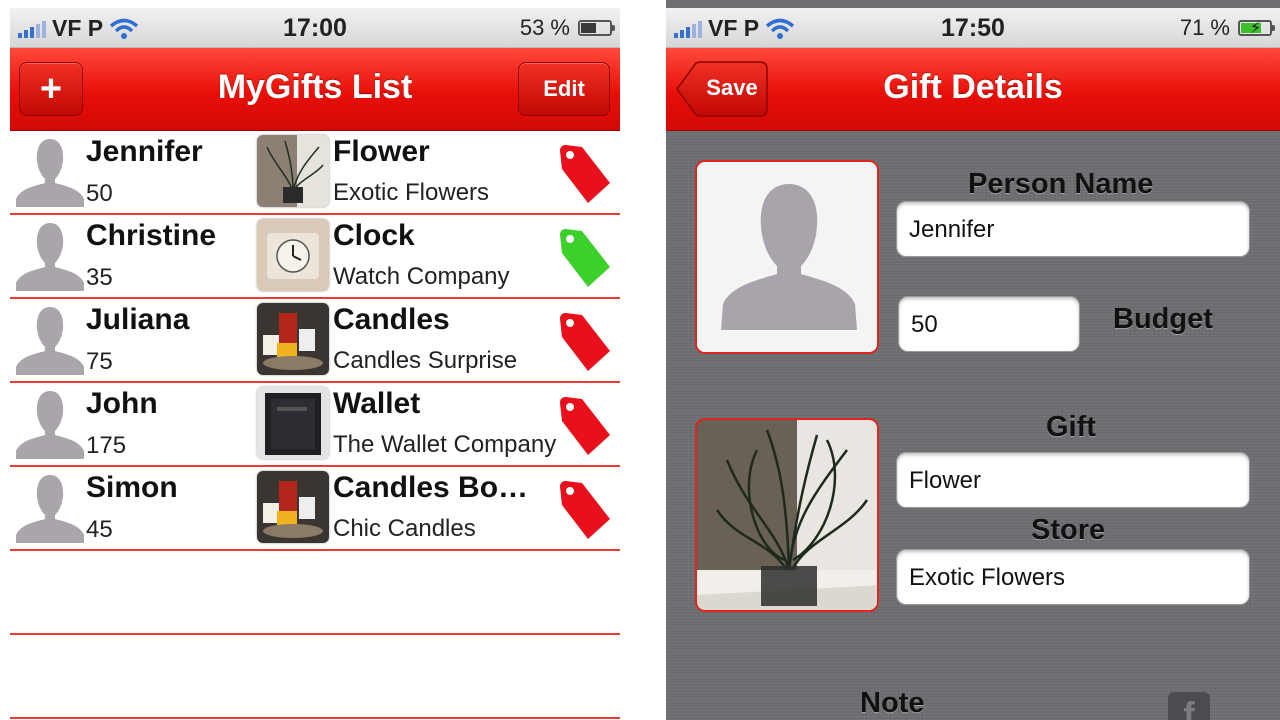 This screenshot has height=720, width=1280. I want to click on list-row: Simon 45 Candles Bo… Chic Candles, so click(315, 509).